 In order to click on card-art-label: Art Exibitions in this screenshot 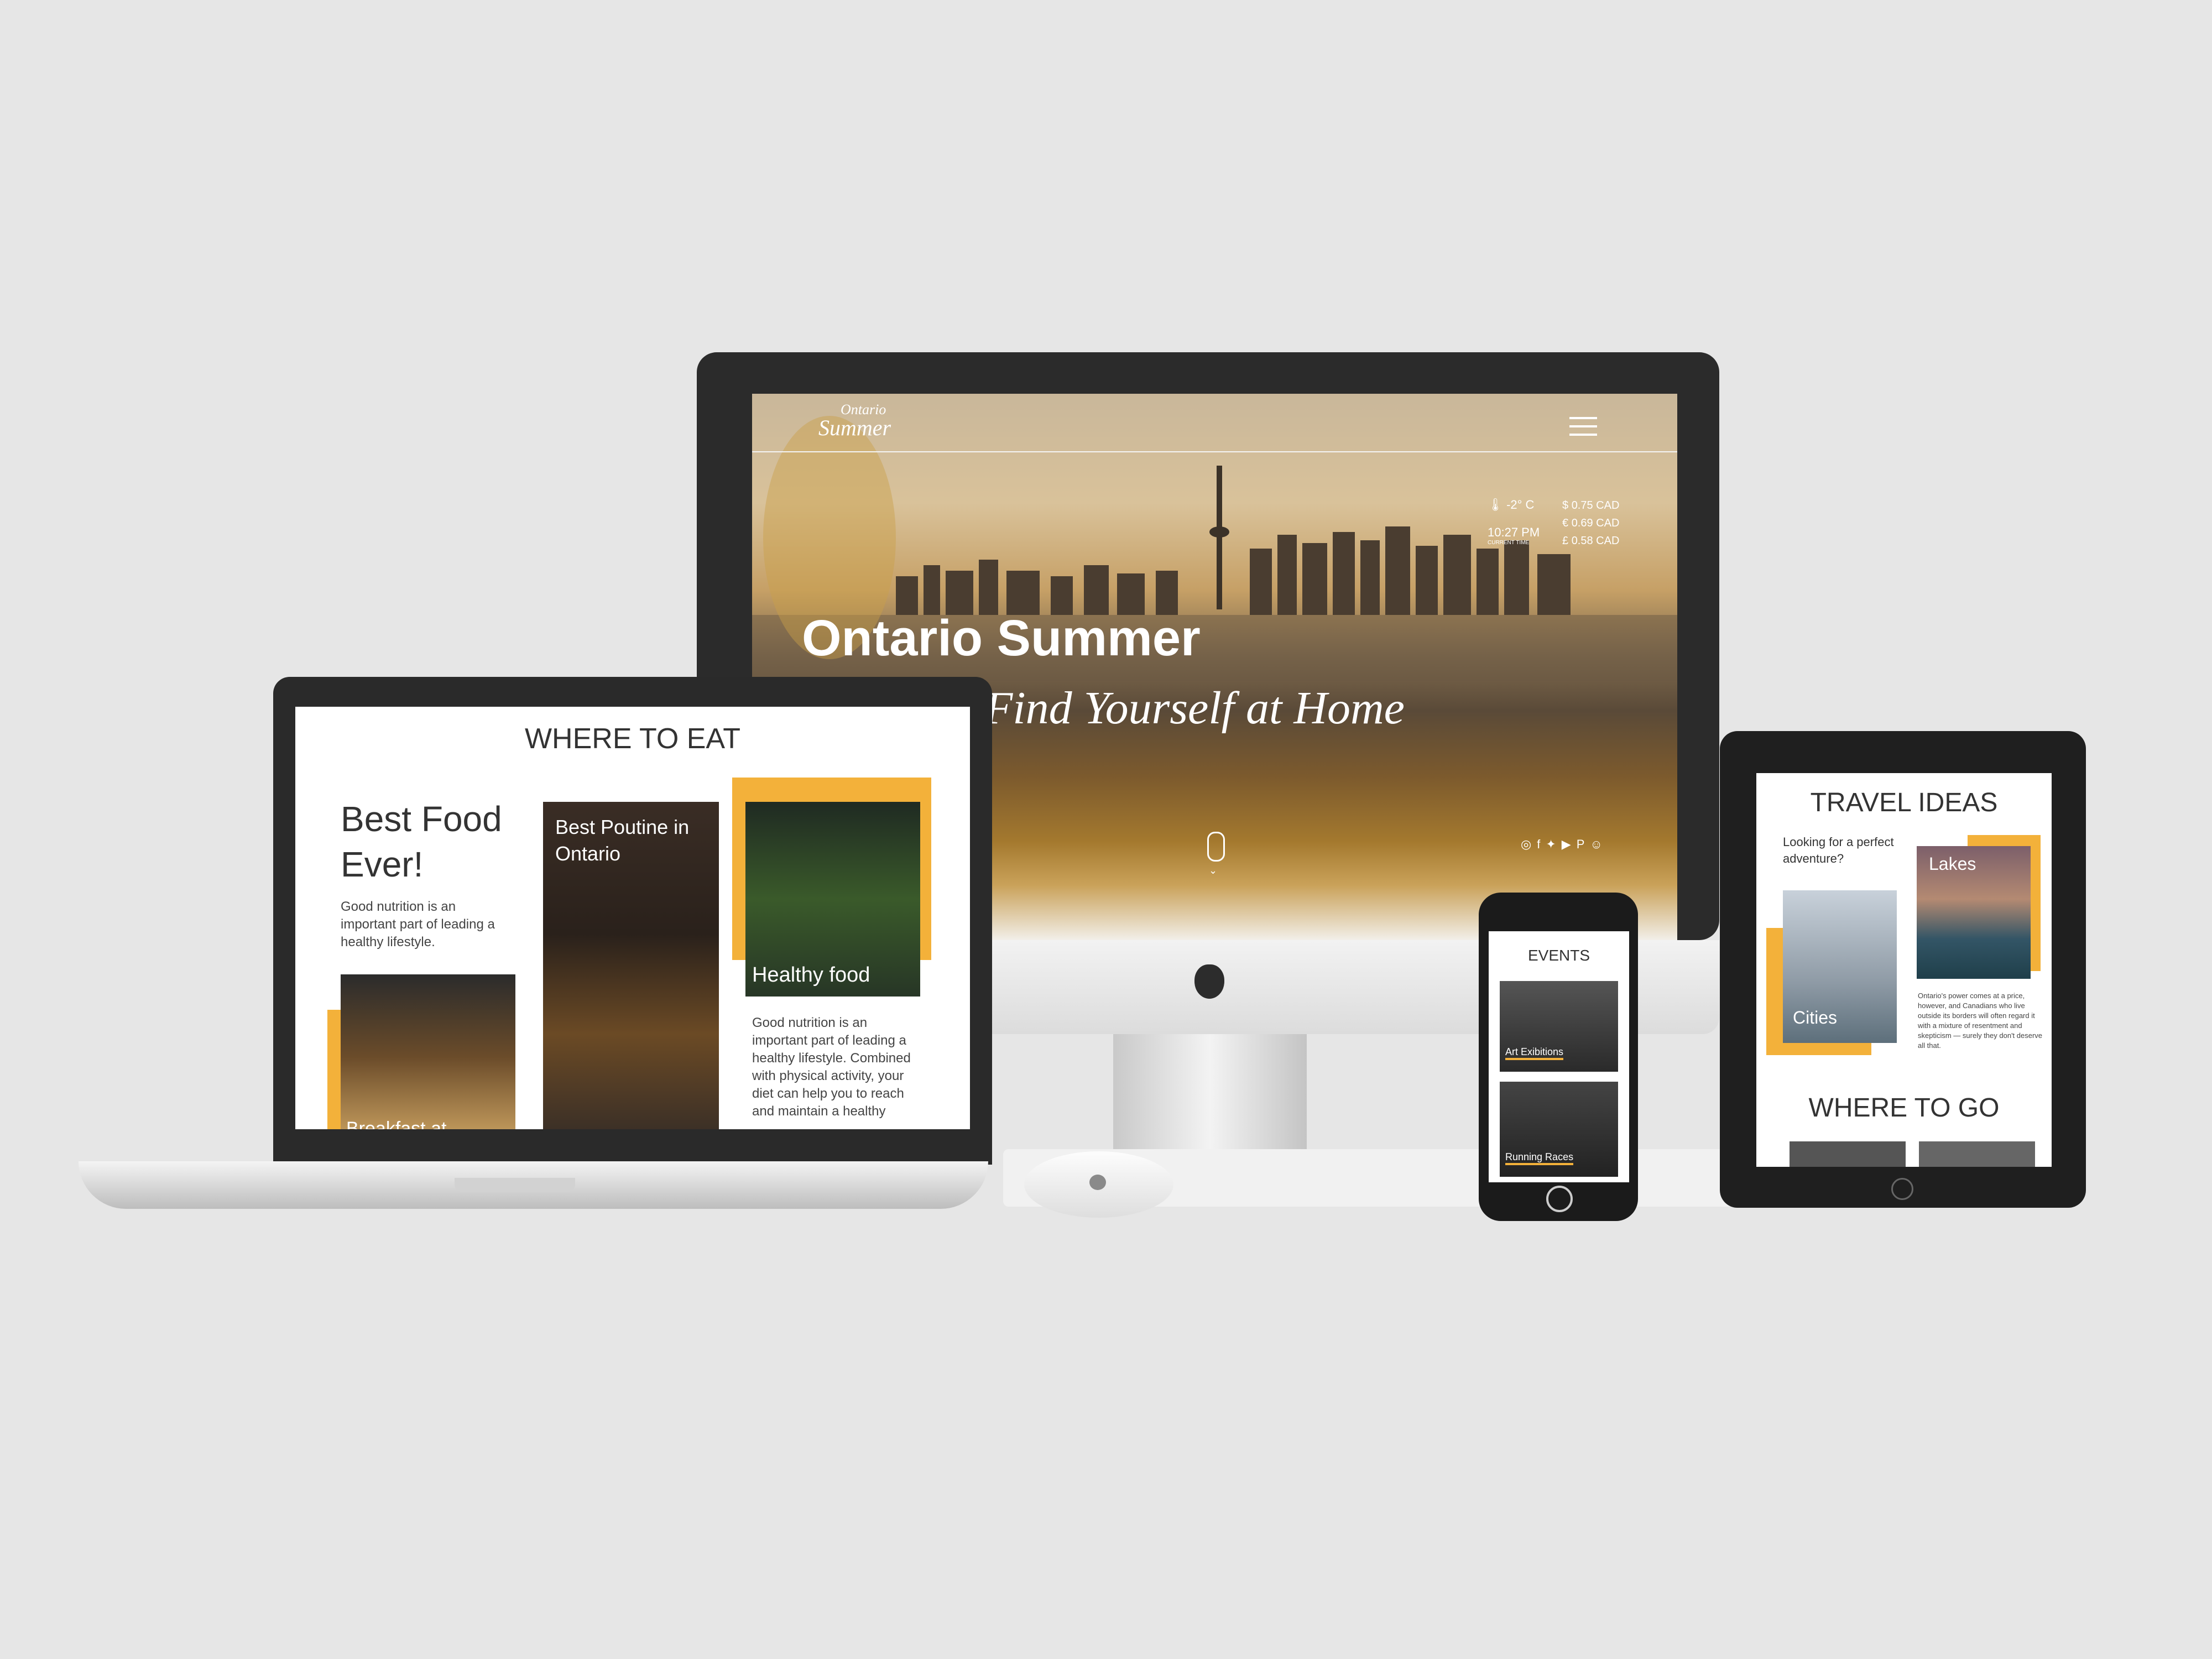, I will do `click(1535, 1053)`.